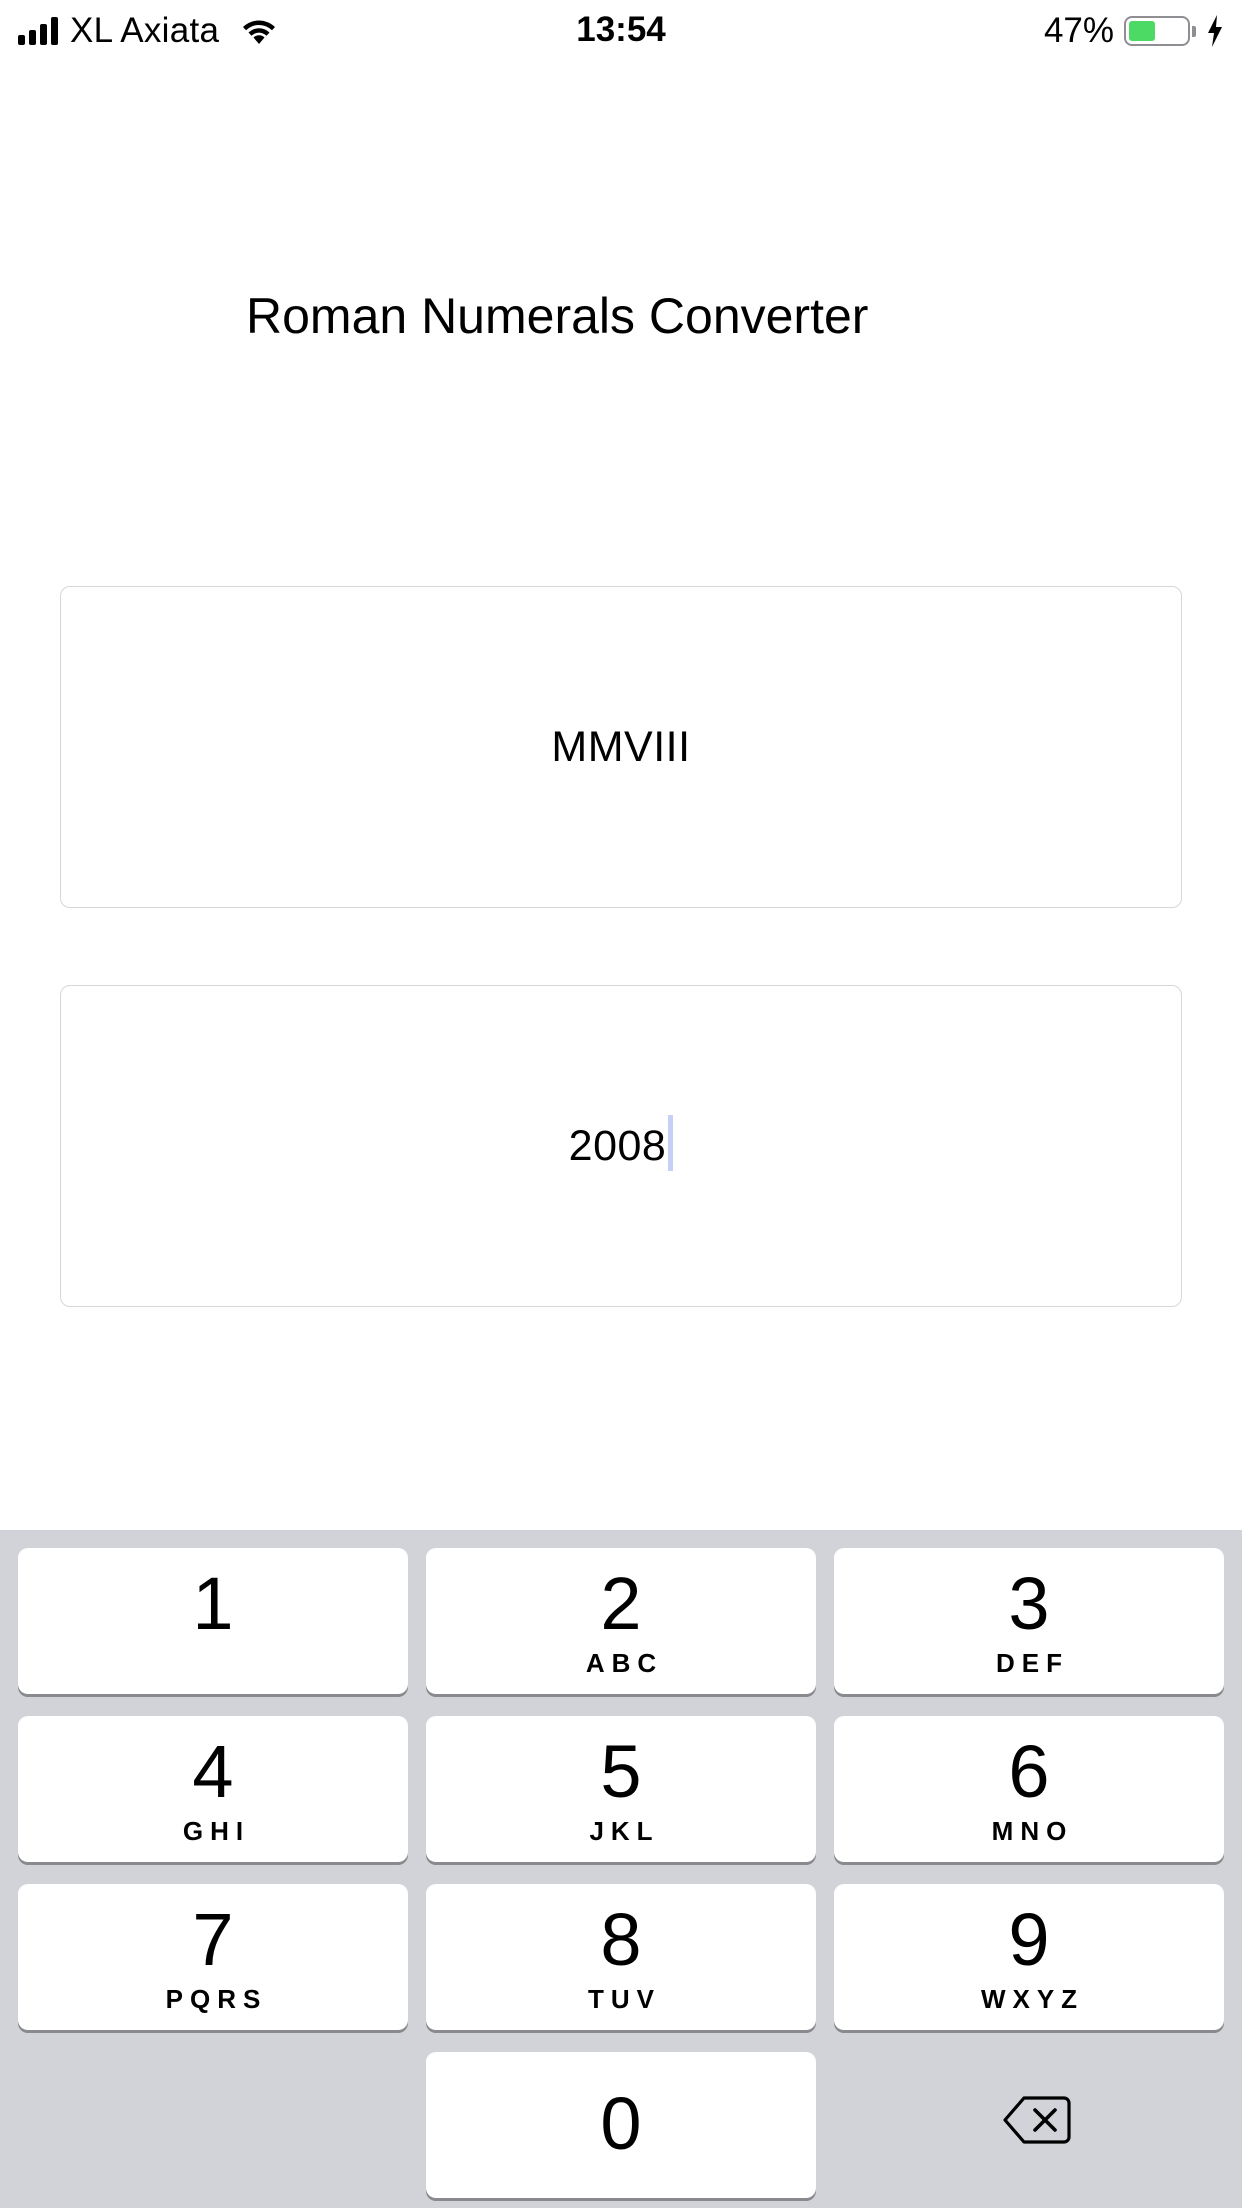  I want to click on key-digit: 9, so click(1029, 1939).